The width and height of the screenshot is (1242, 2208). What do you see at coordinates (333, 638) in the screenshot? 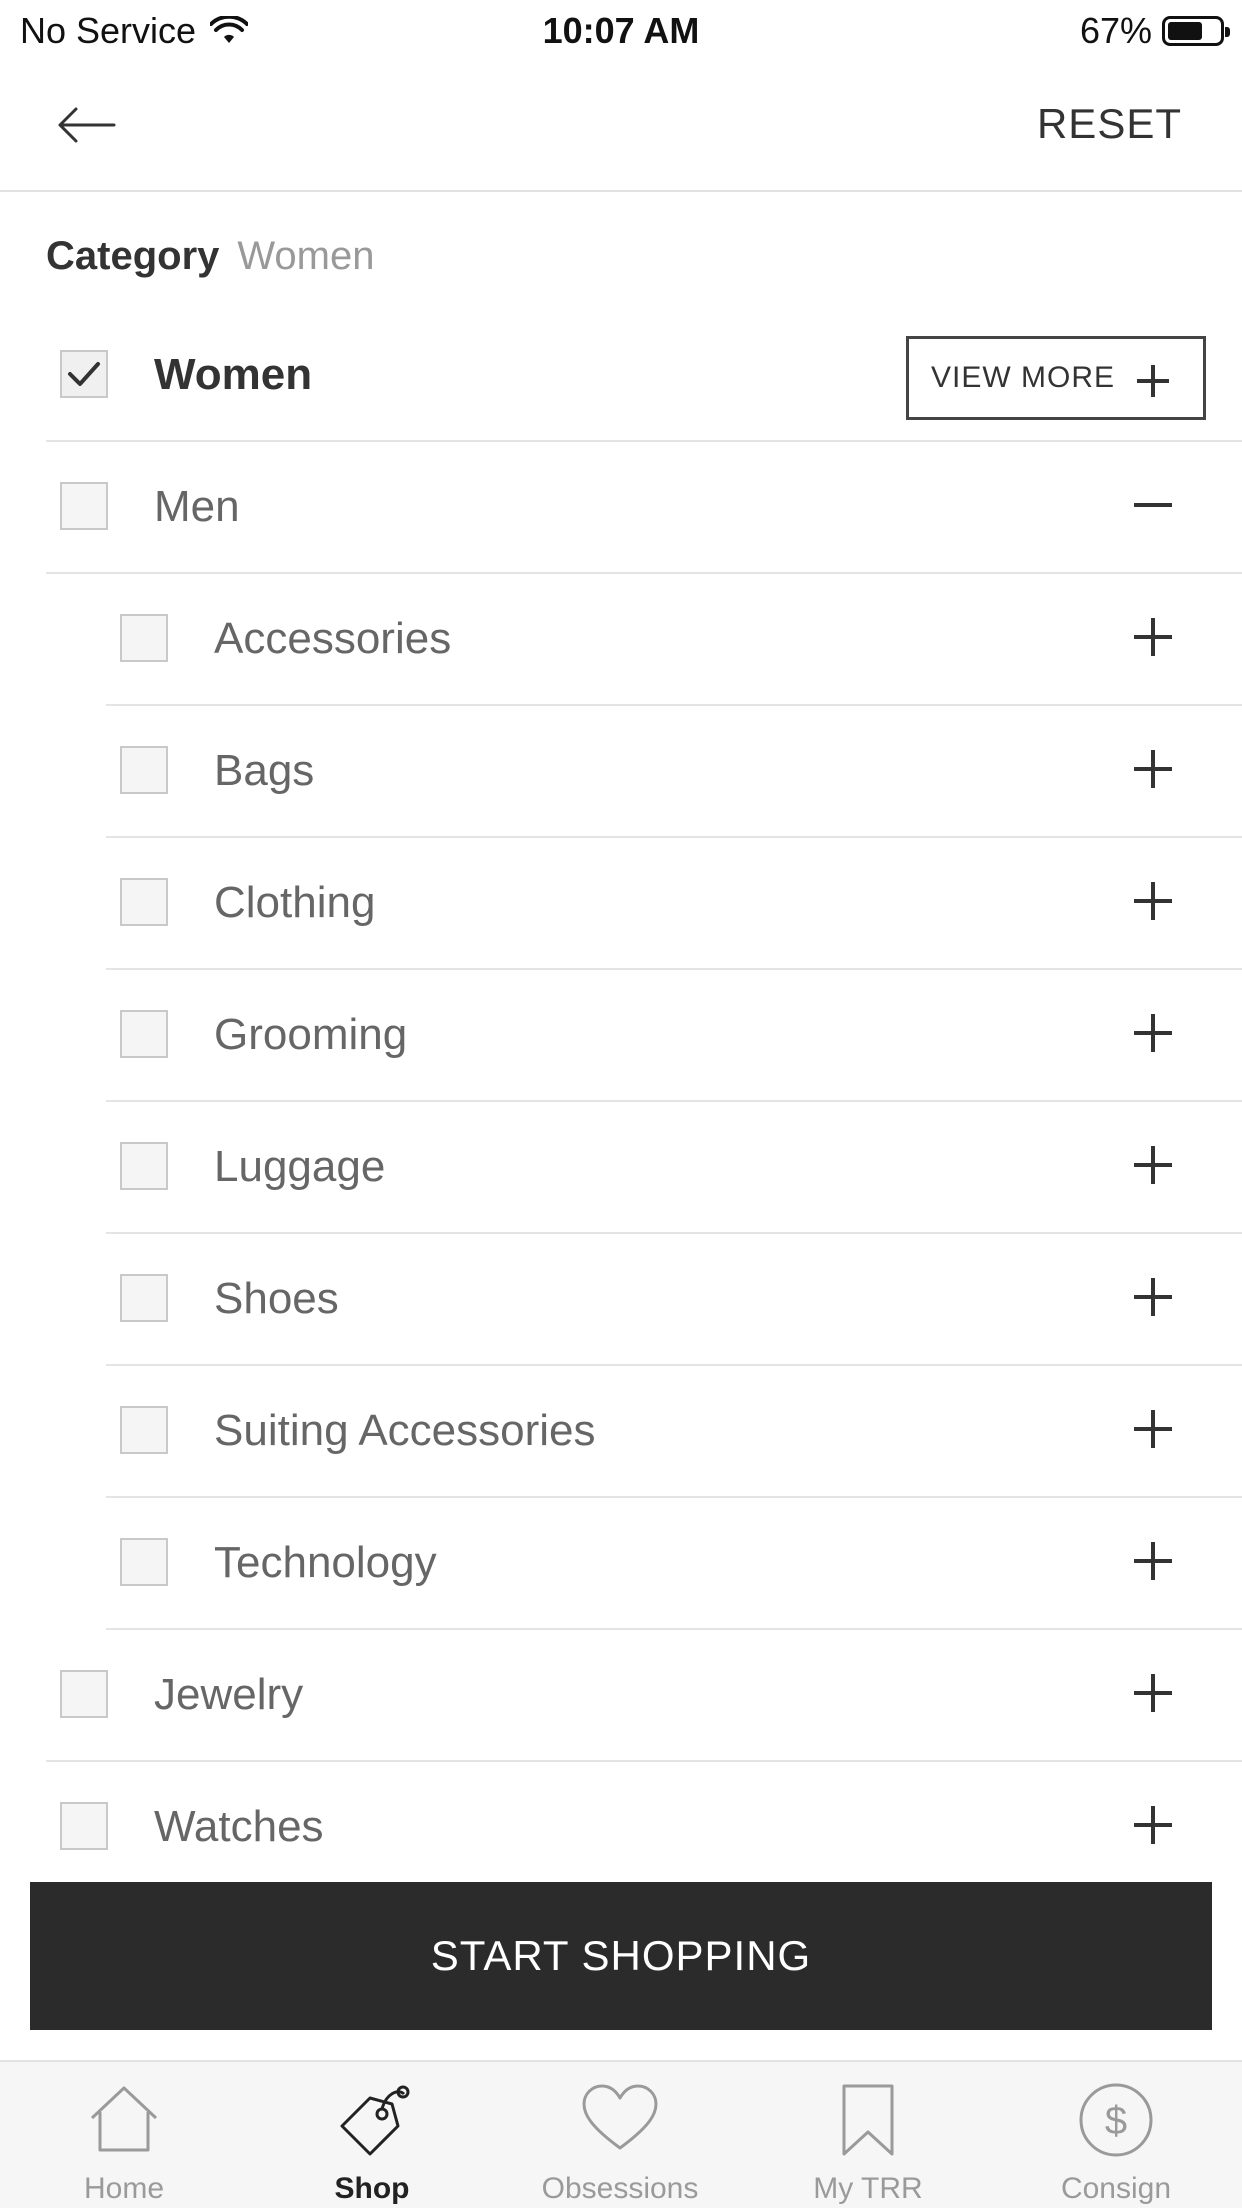
I see `category-label: Accessories` at bounding box center [333, 638].